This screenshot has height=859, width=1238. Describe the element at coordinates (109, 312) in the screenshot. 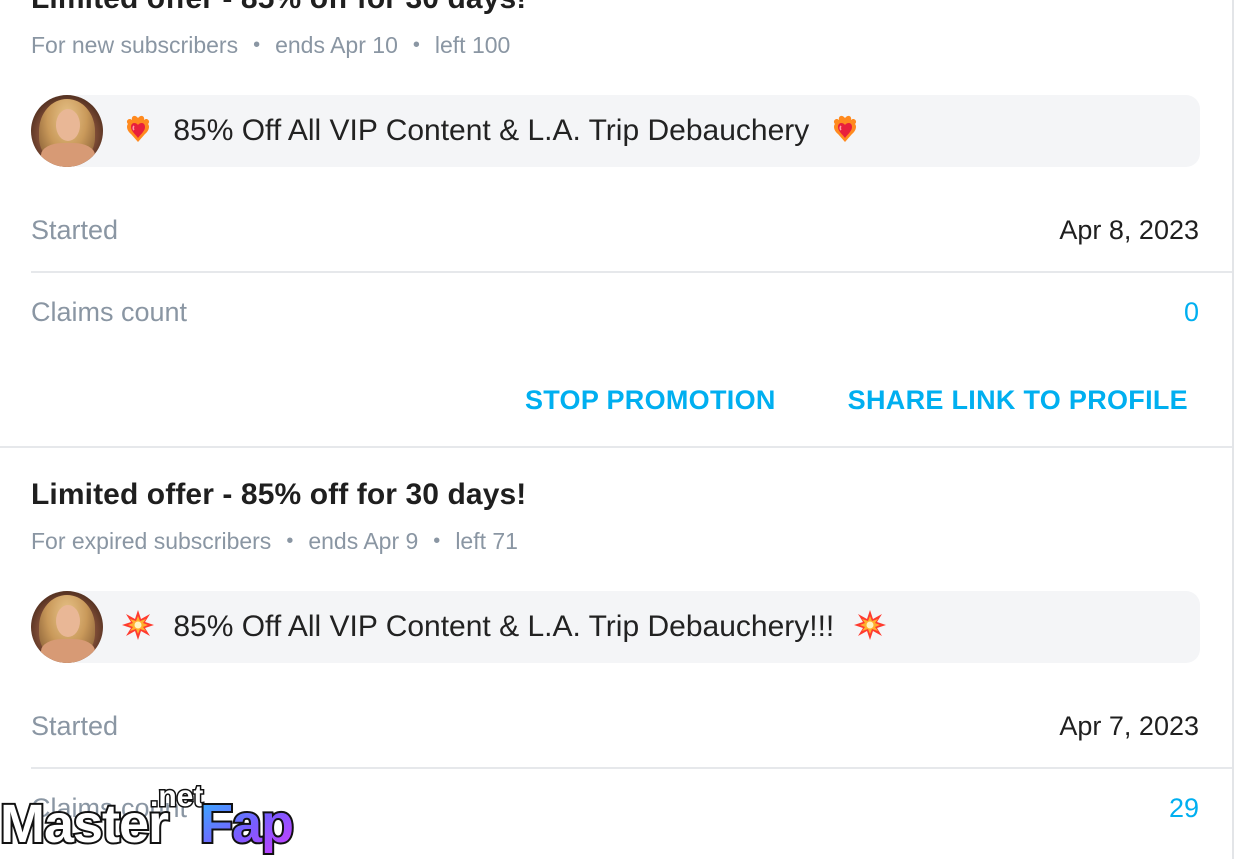

I see `claims-label: Claims count` at that location.